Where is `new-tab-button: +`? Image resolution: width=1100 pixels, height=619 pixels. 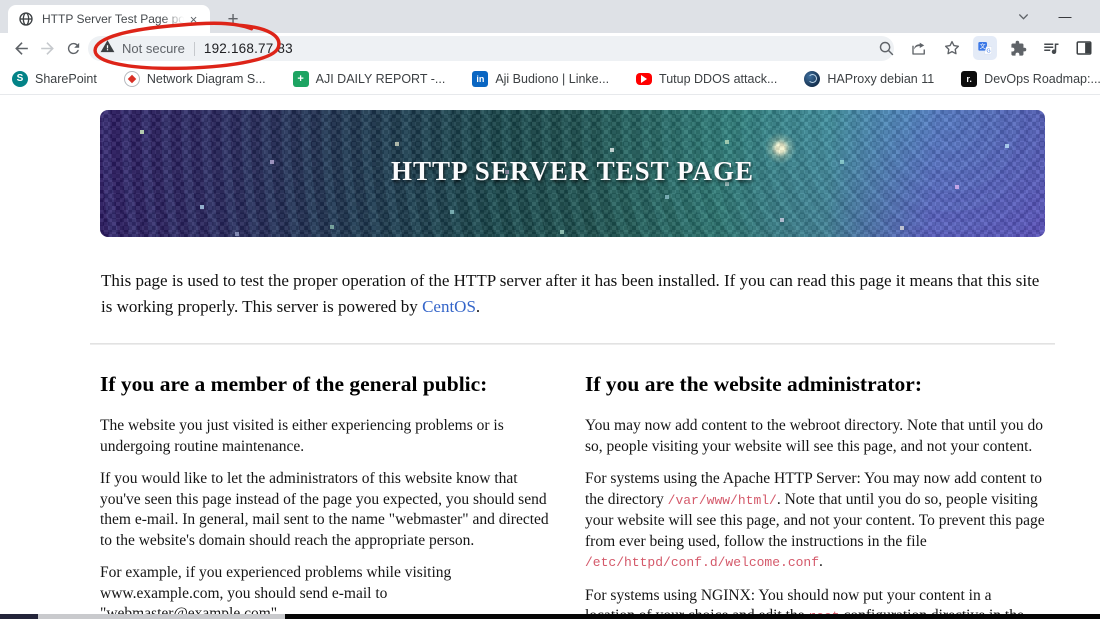
new-tab-button: + is located at coordinates (233, 20).